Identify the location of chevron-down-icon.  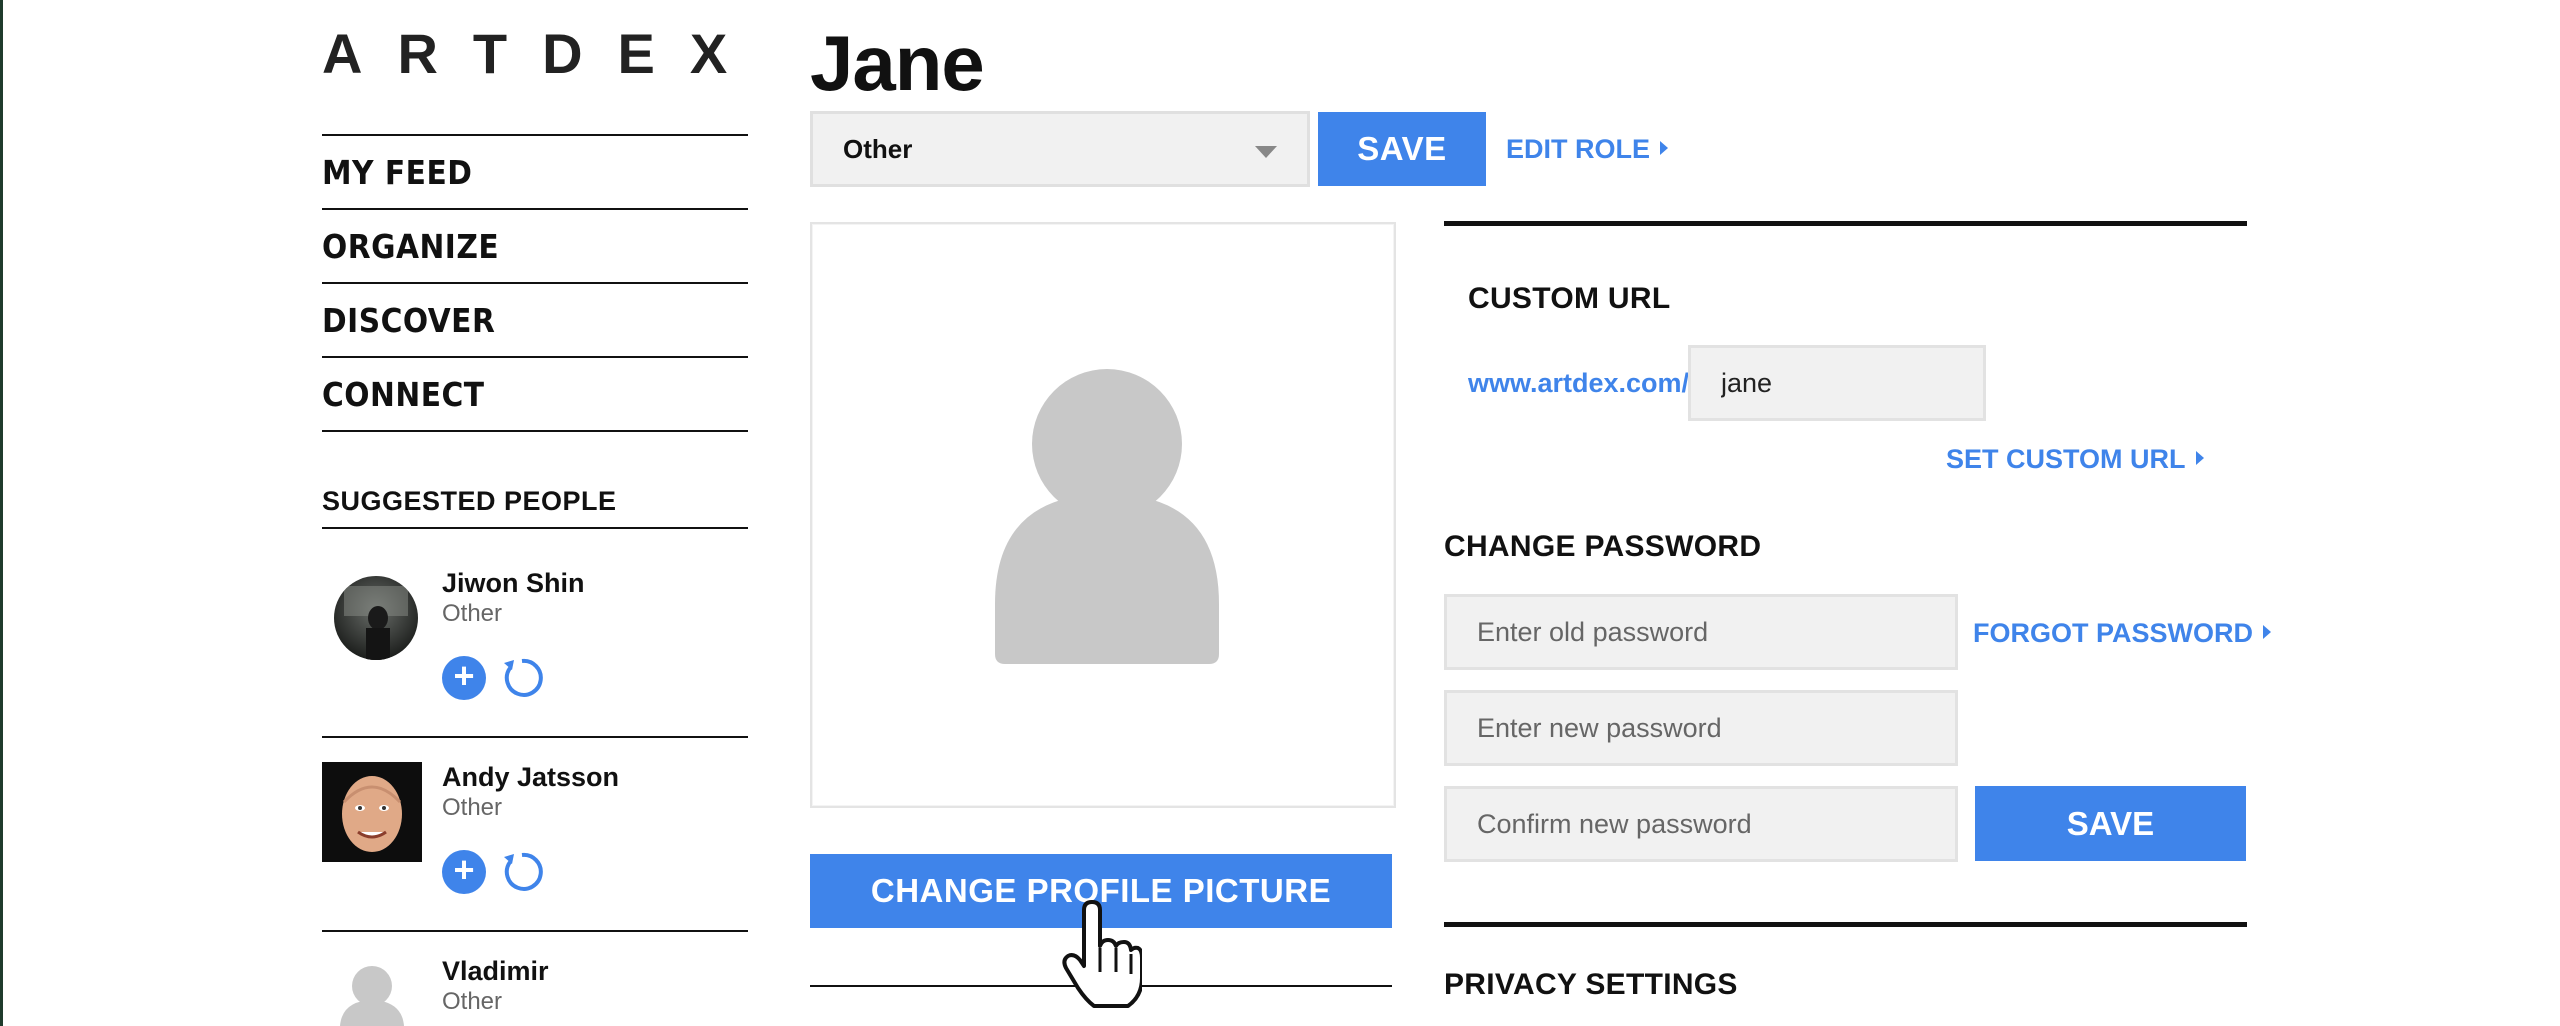
(1266, 152).